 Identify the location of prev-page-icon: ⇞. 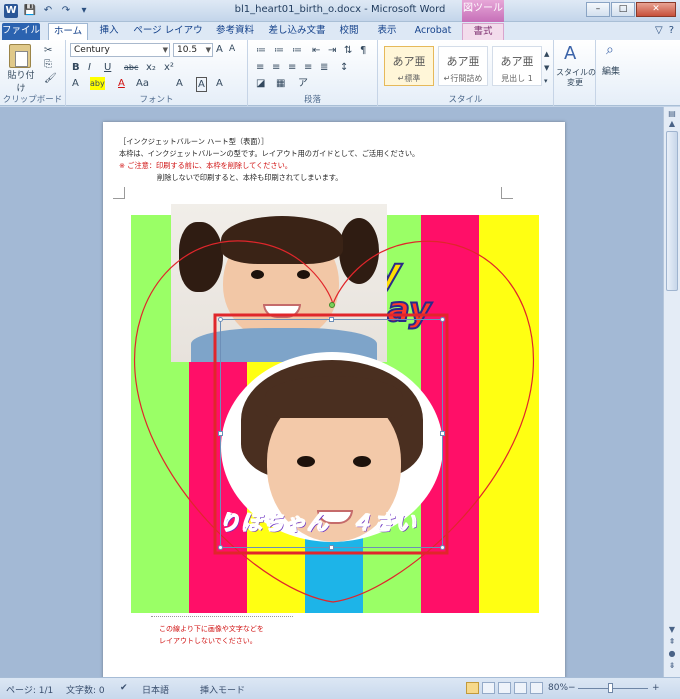
(672, 642).